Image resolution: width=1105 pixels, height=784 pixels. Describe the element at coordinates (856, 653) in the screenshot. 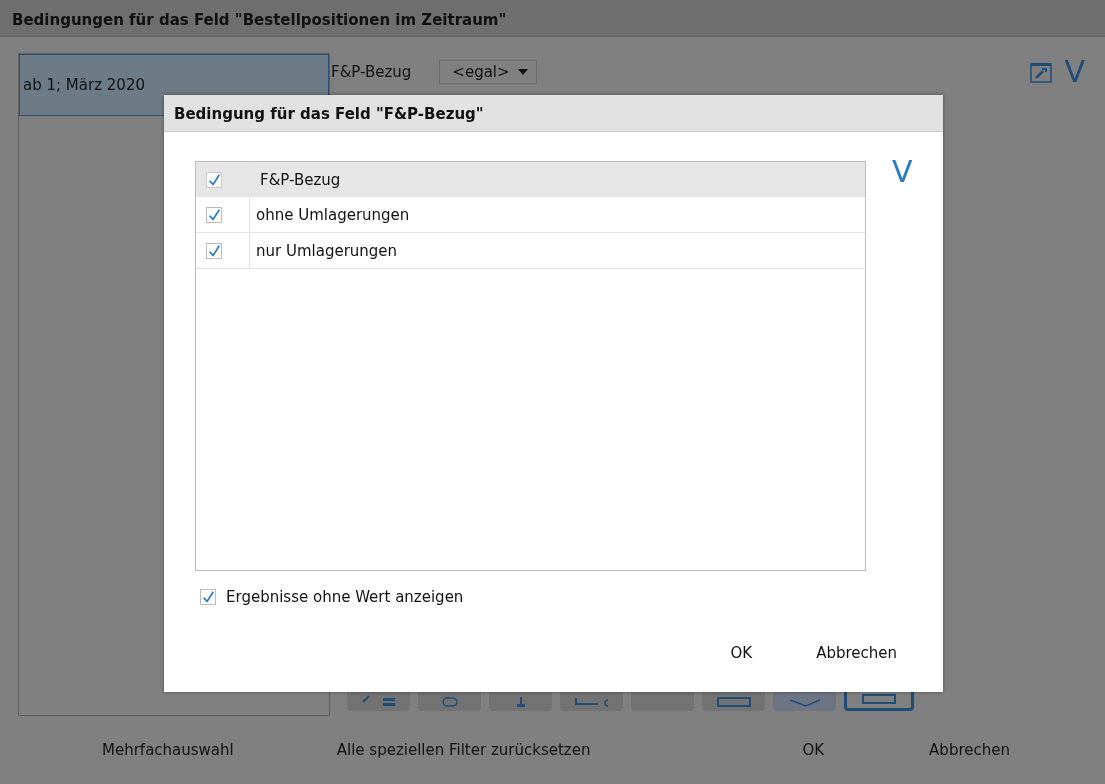

I see `dialog-button: Abbrechen` at that location.